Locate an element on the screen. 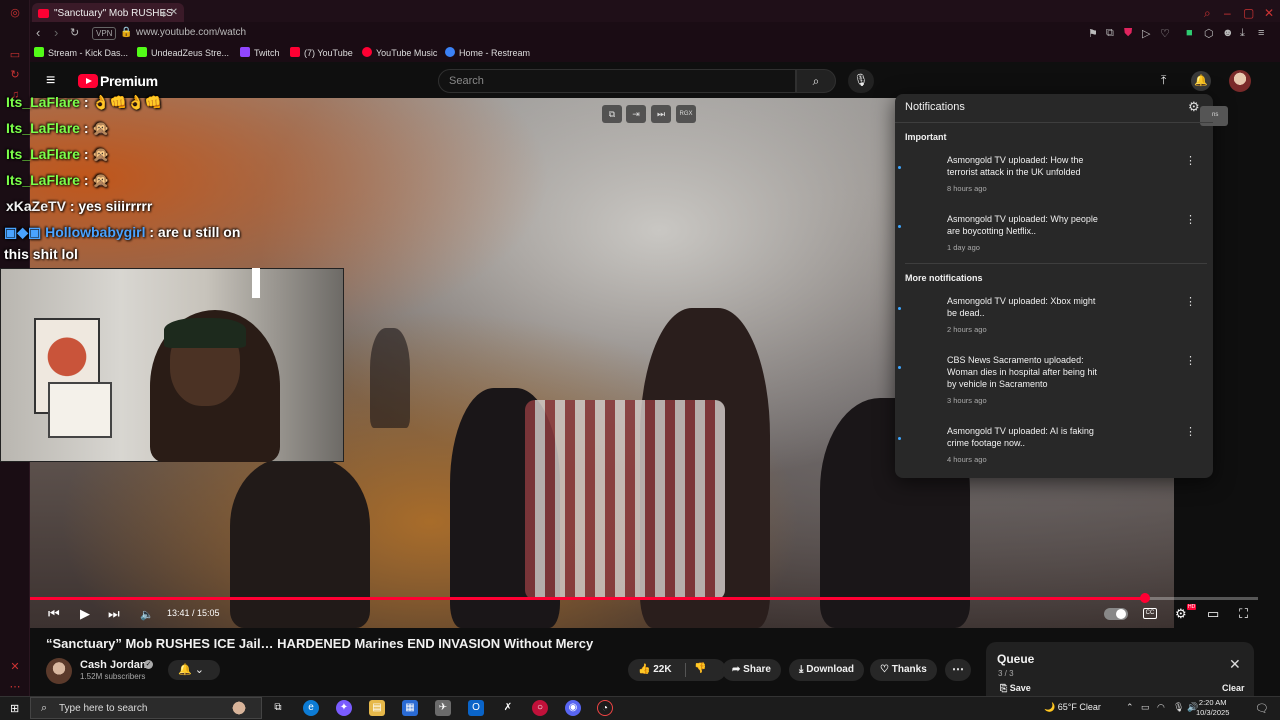  forward-icon: › is located at coordinates (56, 32).